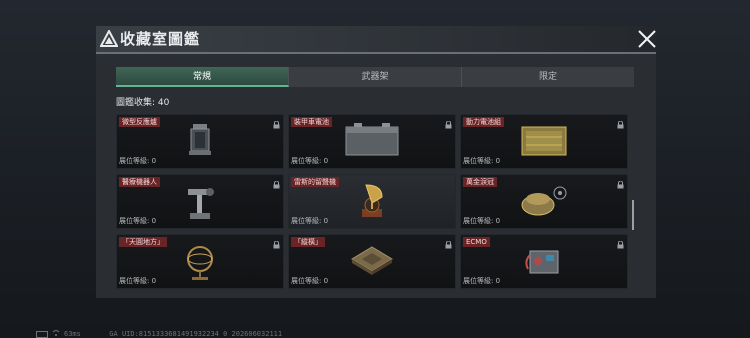  I want to click on collection-card: 萬金淚冠 展位等級: 0, so click(544, 201).